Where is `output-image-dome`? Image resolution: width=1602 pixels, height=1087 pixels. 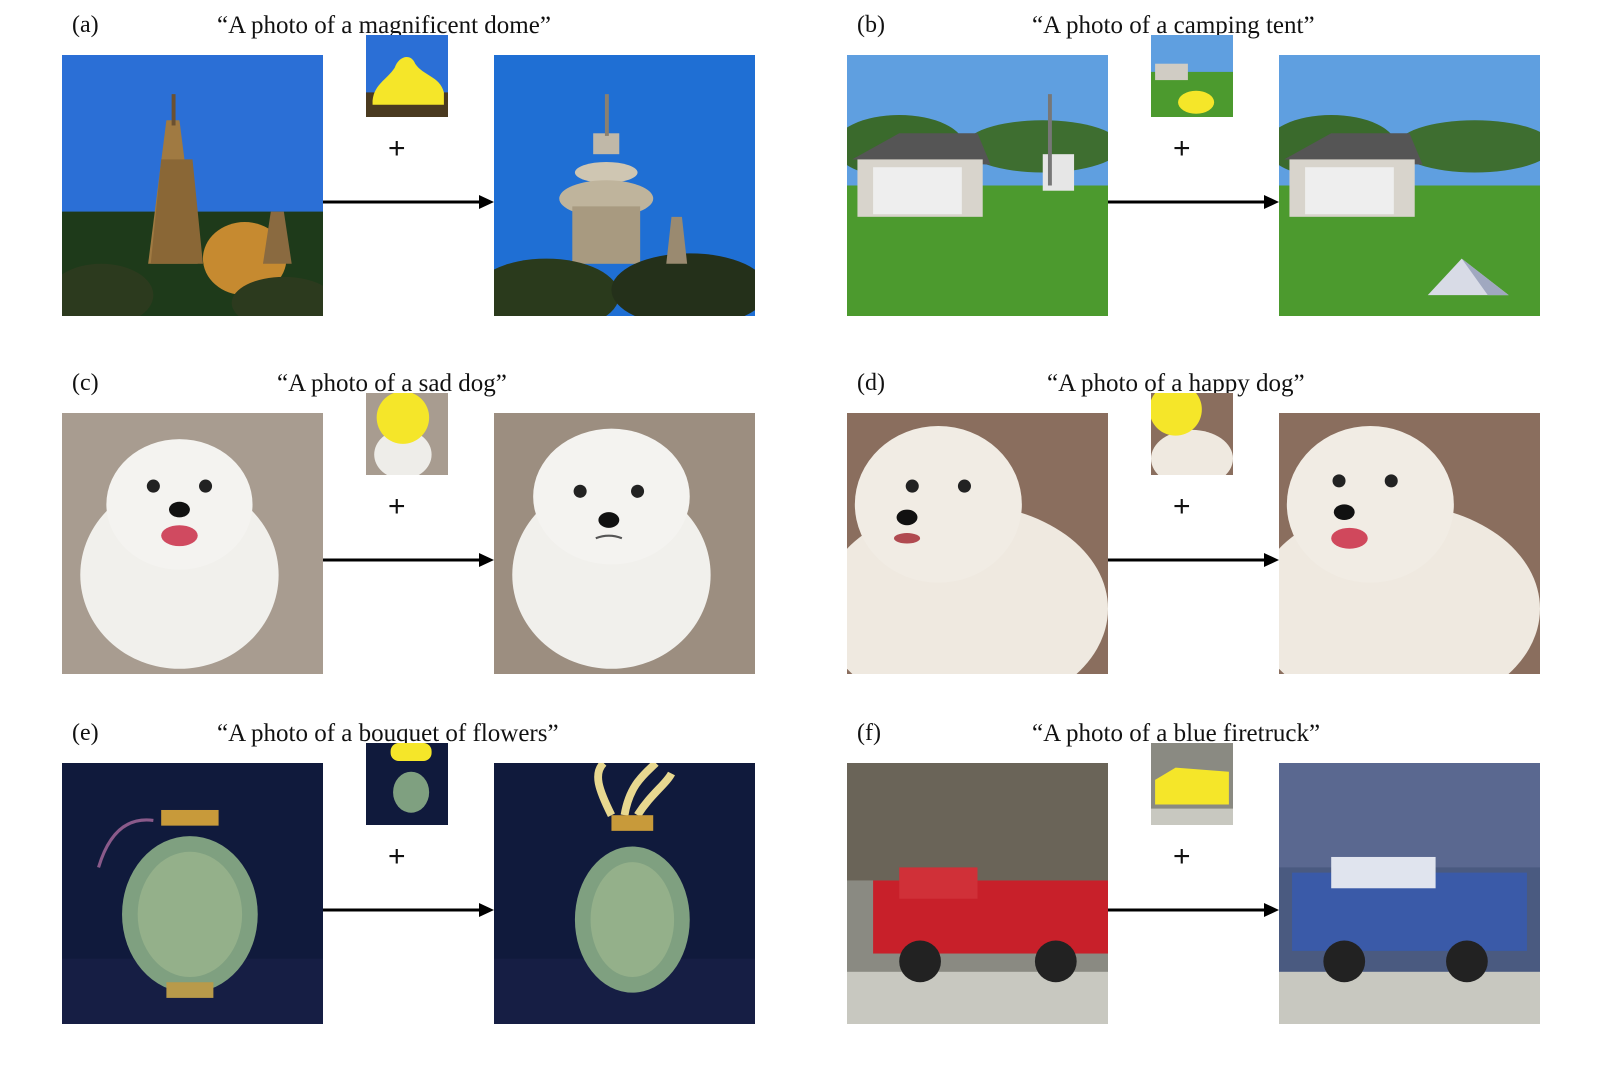 output-image-dome is located at coordinates (624, 185).